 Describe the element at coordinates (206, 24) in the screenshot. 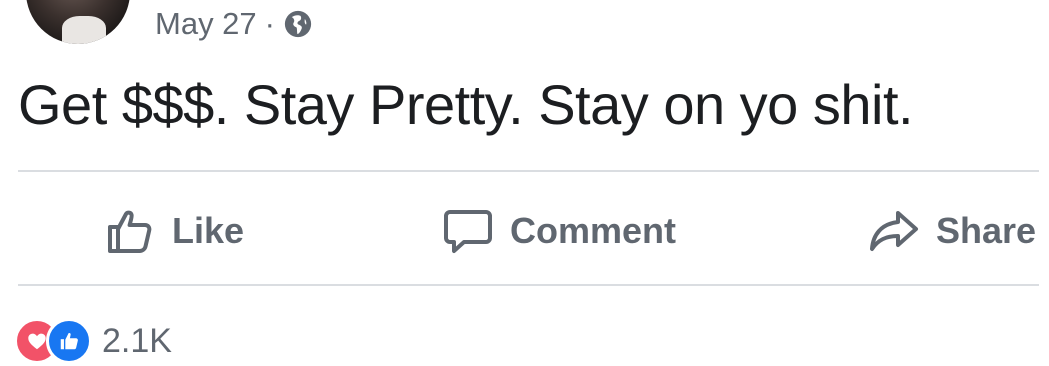

I see `post-date: May 27` at that location.